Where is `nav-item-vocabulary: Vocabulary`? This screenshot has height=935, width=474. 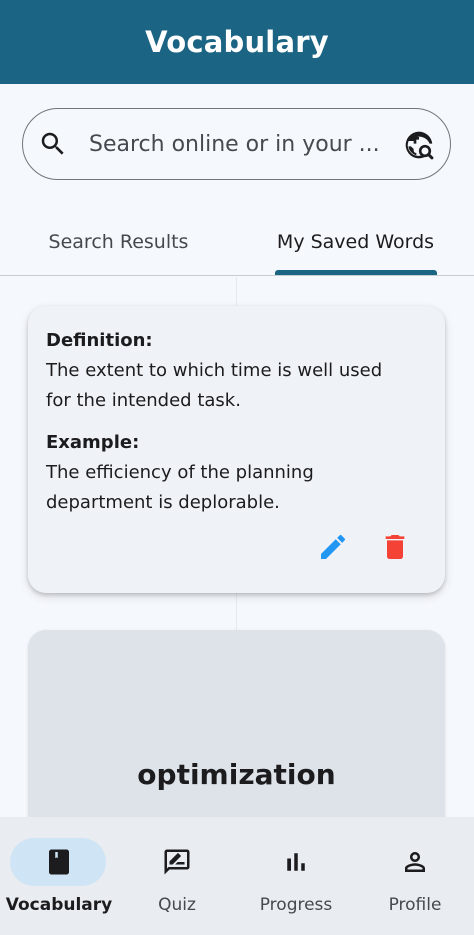
nav-item-vocabulary: Vocabulary is located at coordinates (59, 876).